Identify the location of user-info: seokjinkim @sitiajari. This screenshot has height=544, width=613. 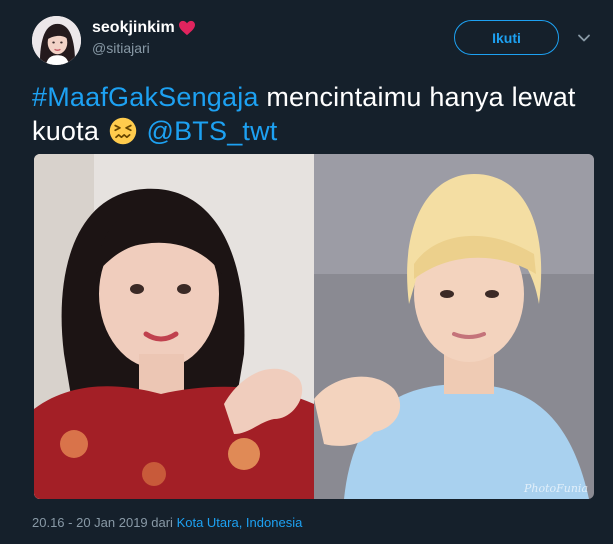
(144, 38).